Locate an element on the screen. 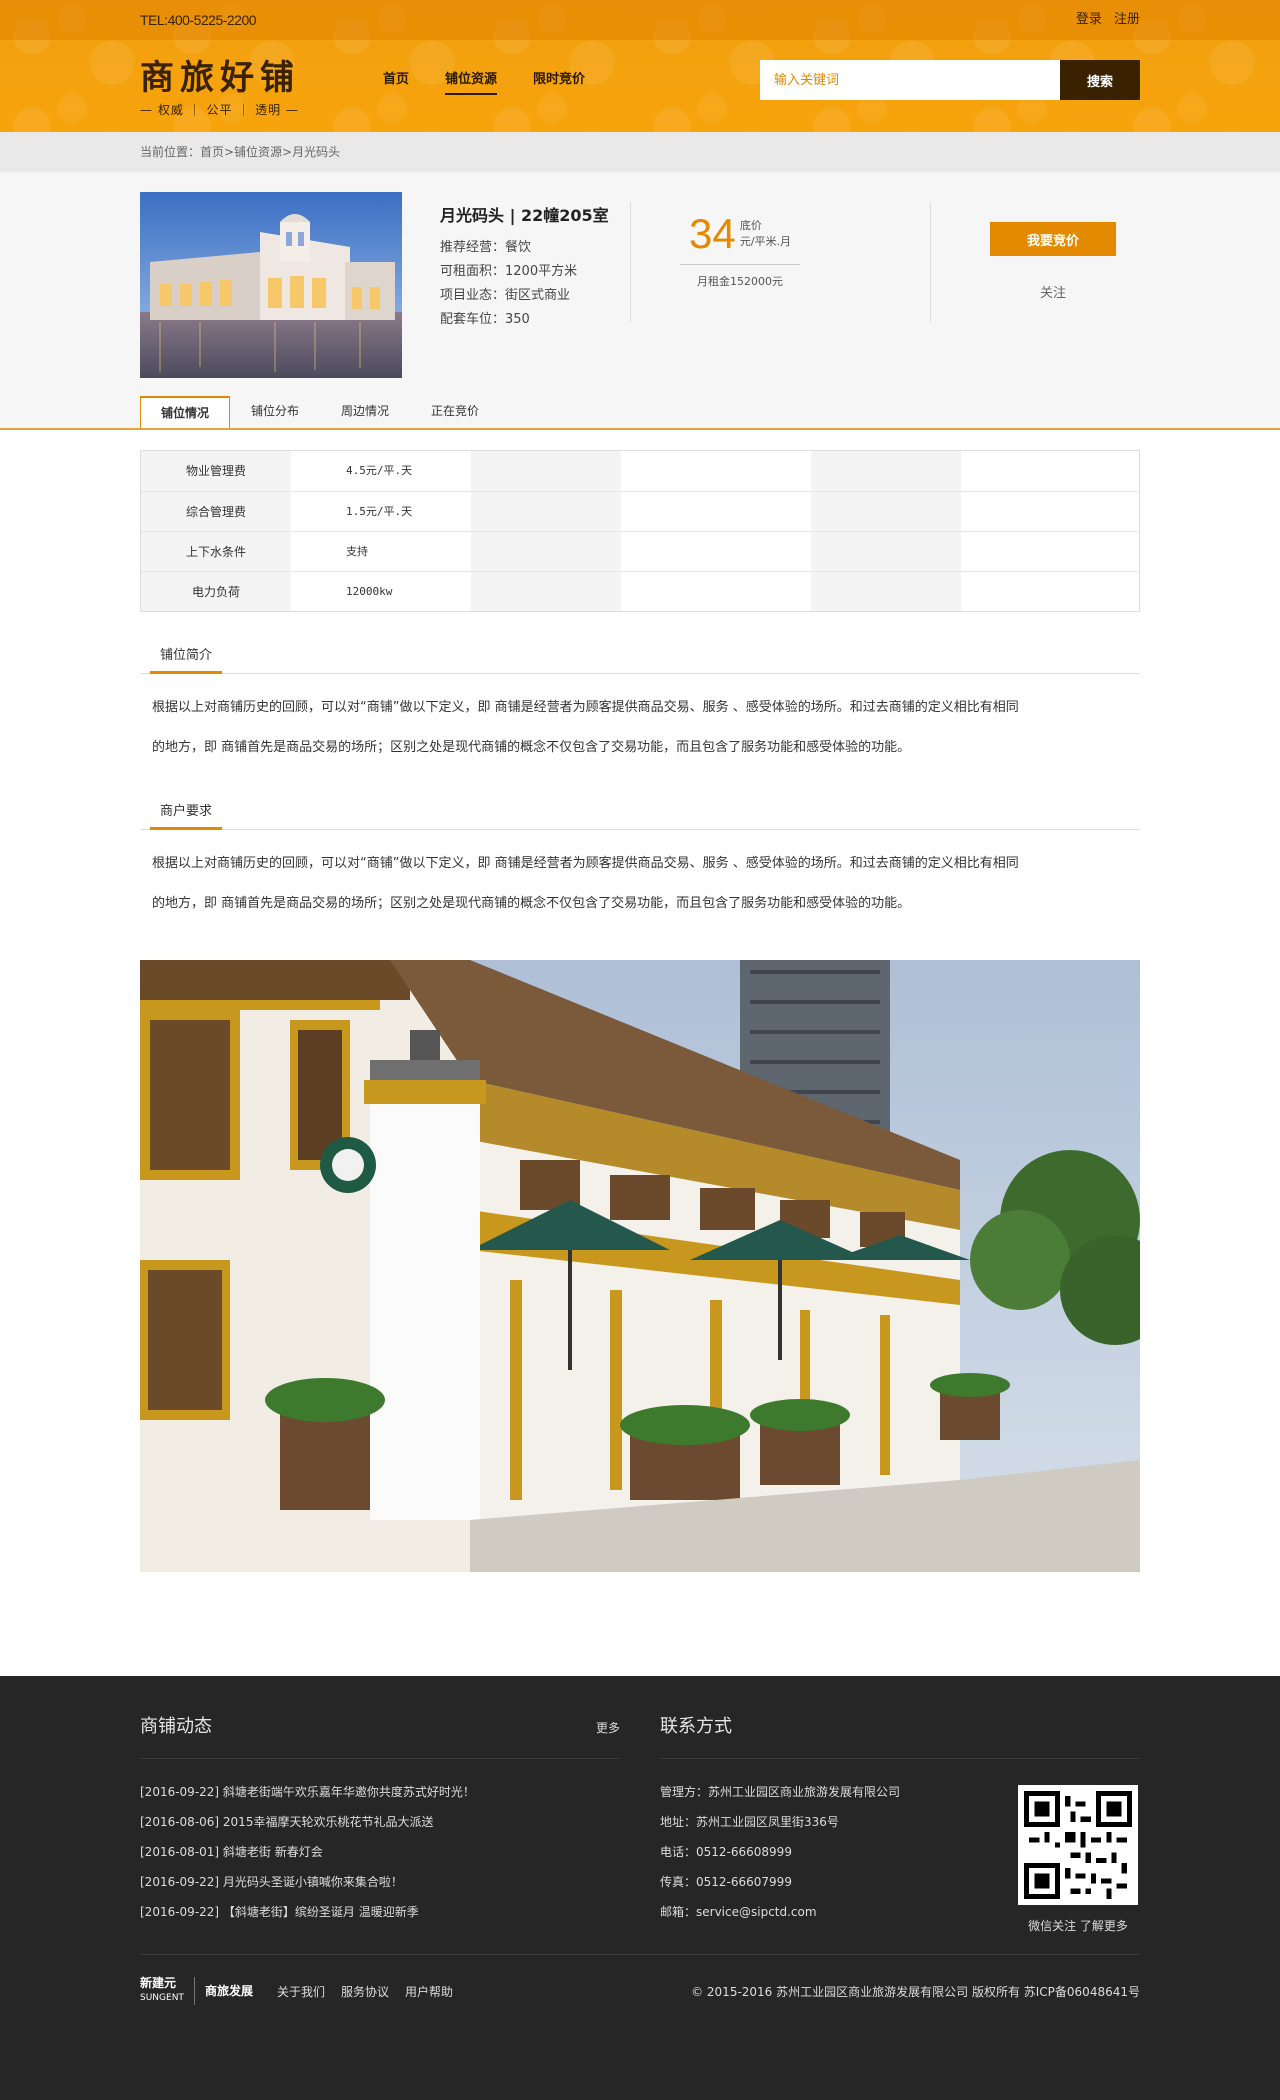  tab-surroundings: 周边情况 is located at coordinates (365, 412).